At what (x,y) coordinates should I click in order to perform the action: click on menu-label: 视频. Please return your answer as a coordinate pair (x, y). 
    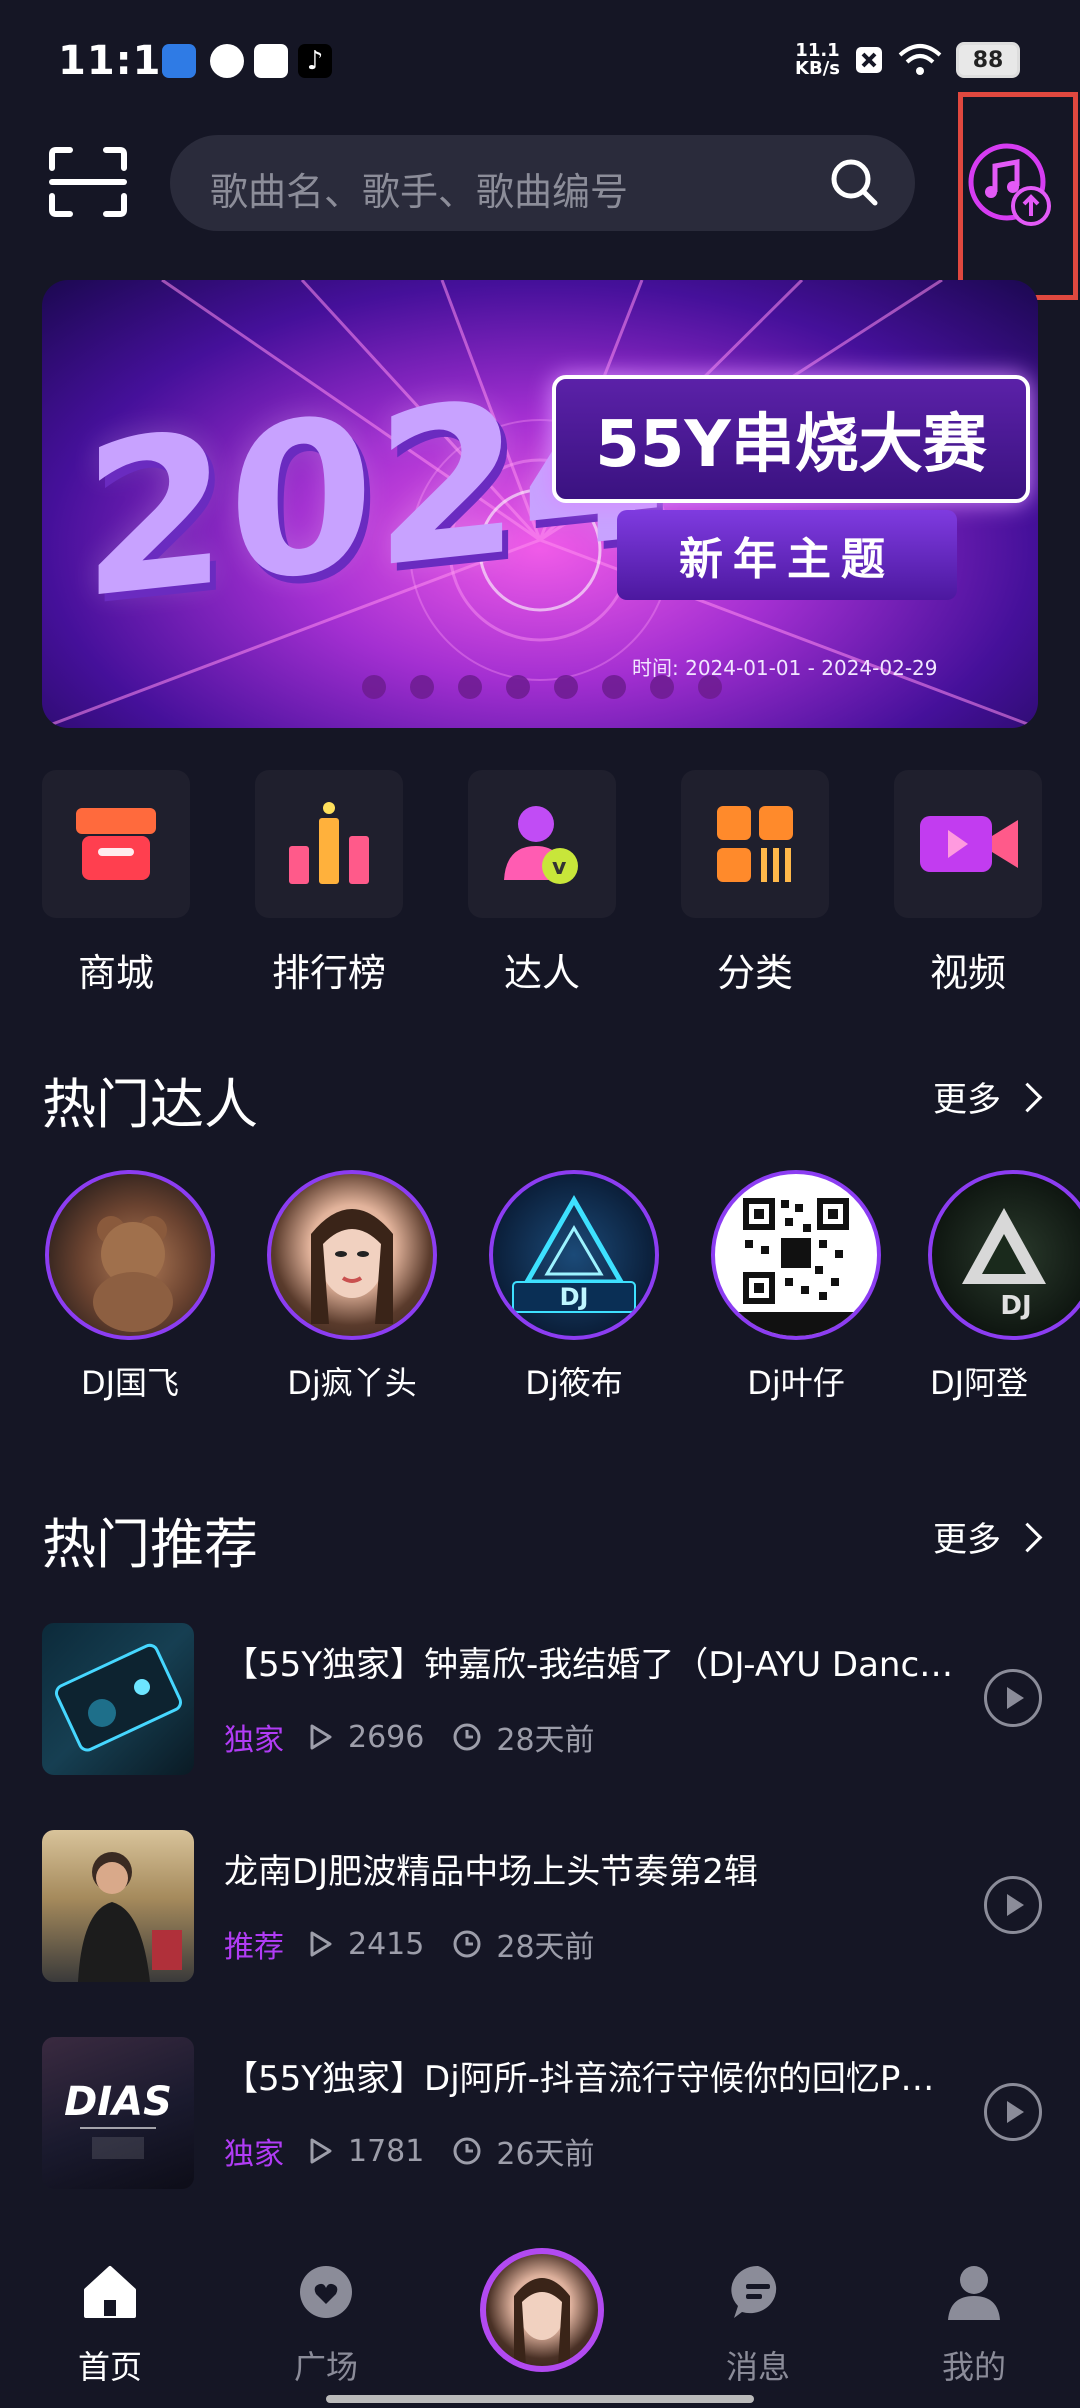
    Looking at the image, I should click on (967, 973).